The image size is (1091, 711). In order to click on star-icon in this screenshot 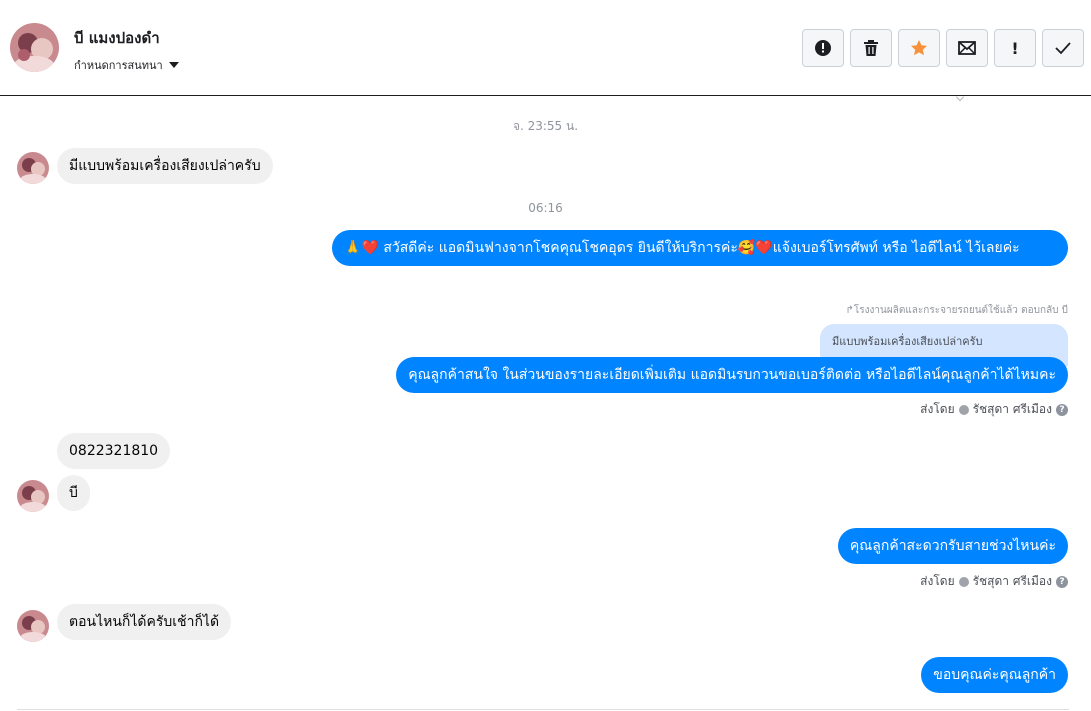, I will do `click(919, 48)`.